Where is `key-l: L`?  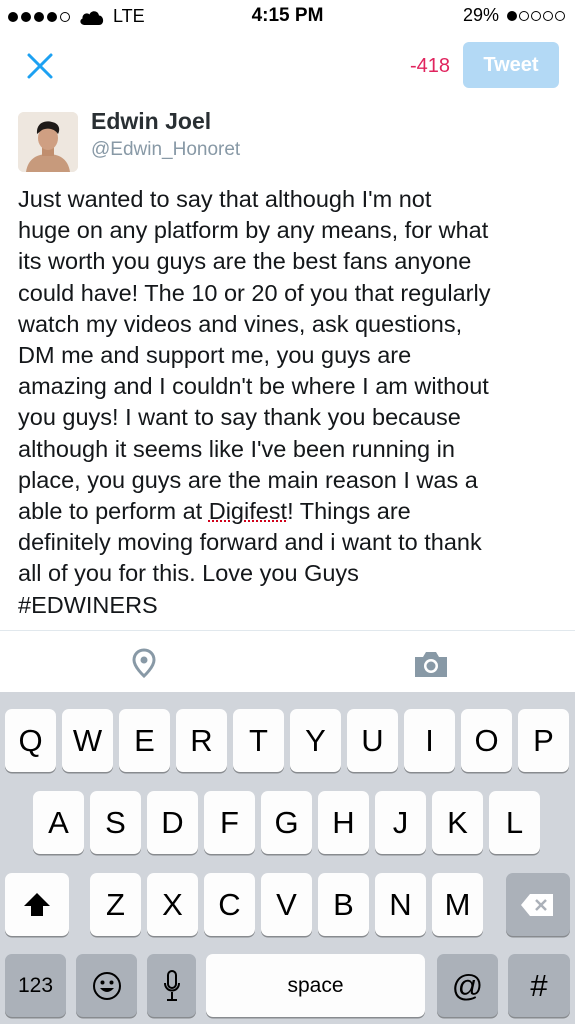 key-l: L is located at coordinates (514, 822).